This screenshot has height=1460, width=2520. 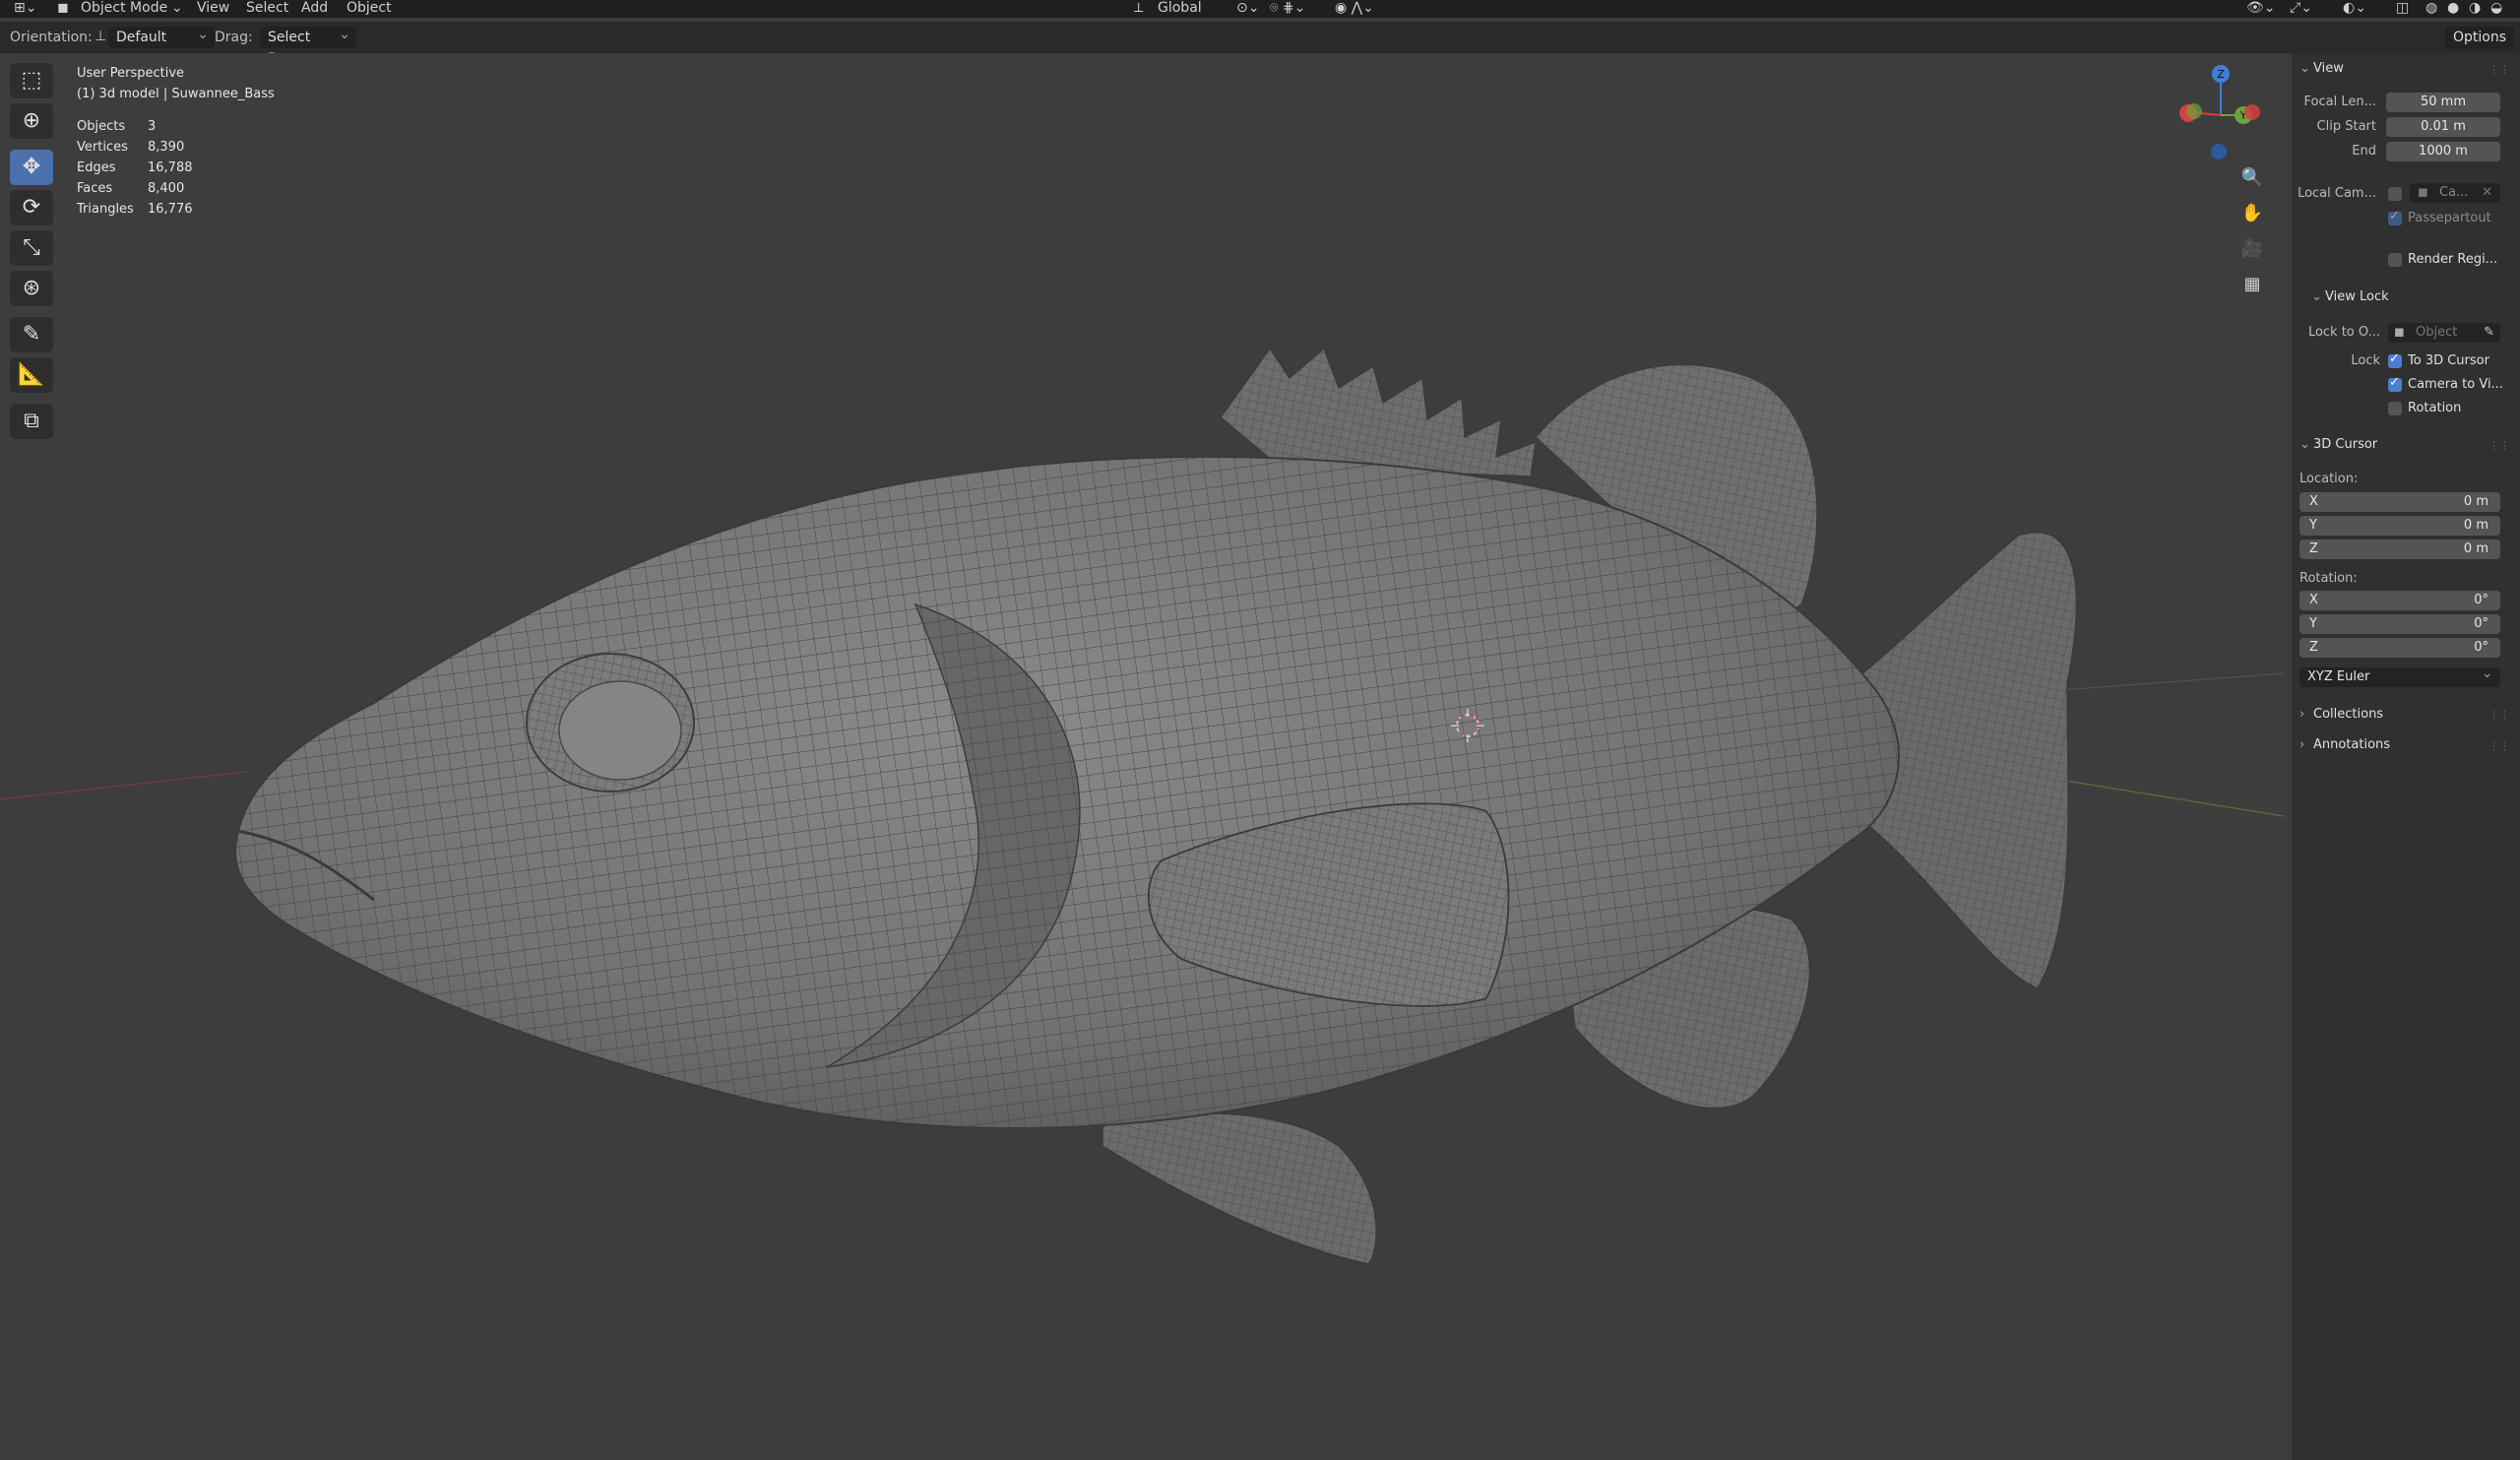 What do you see at coordinates (2322, 68) in the screenshot?
I see `view-section-header: ⌄ View` at bounding box center [2322, 68].